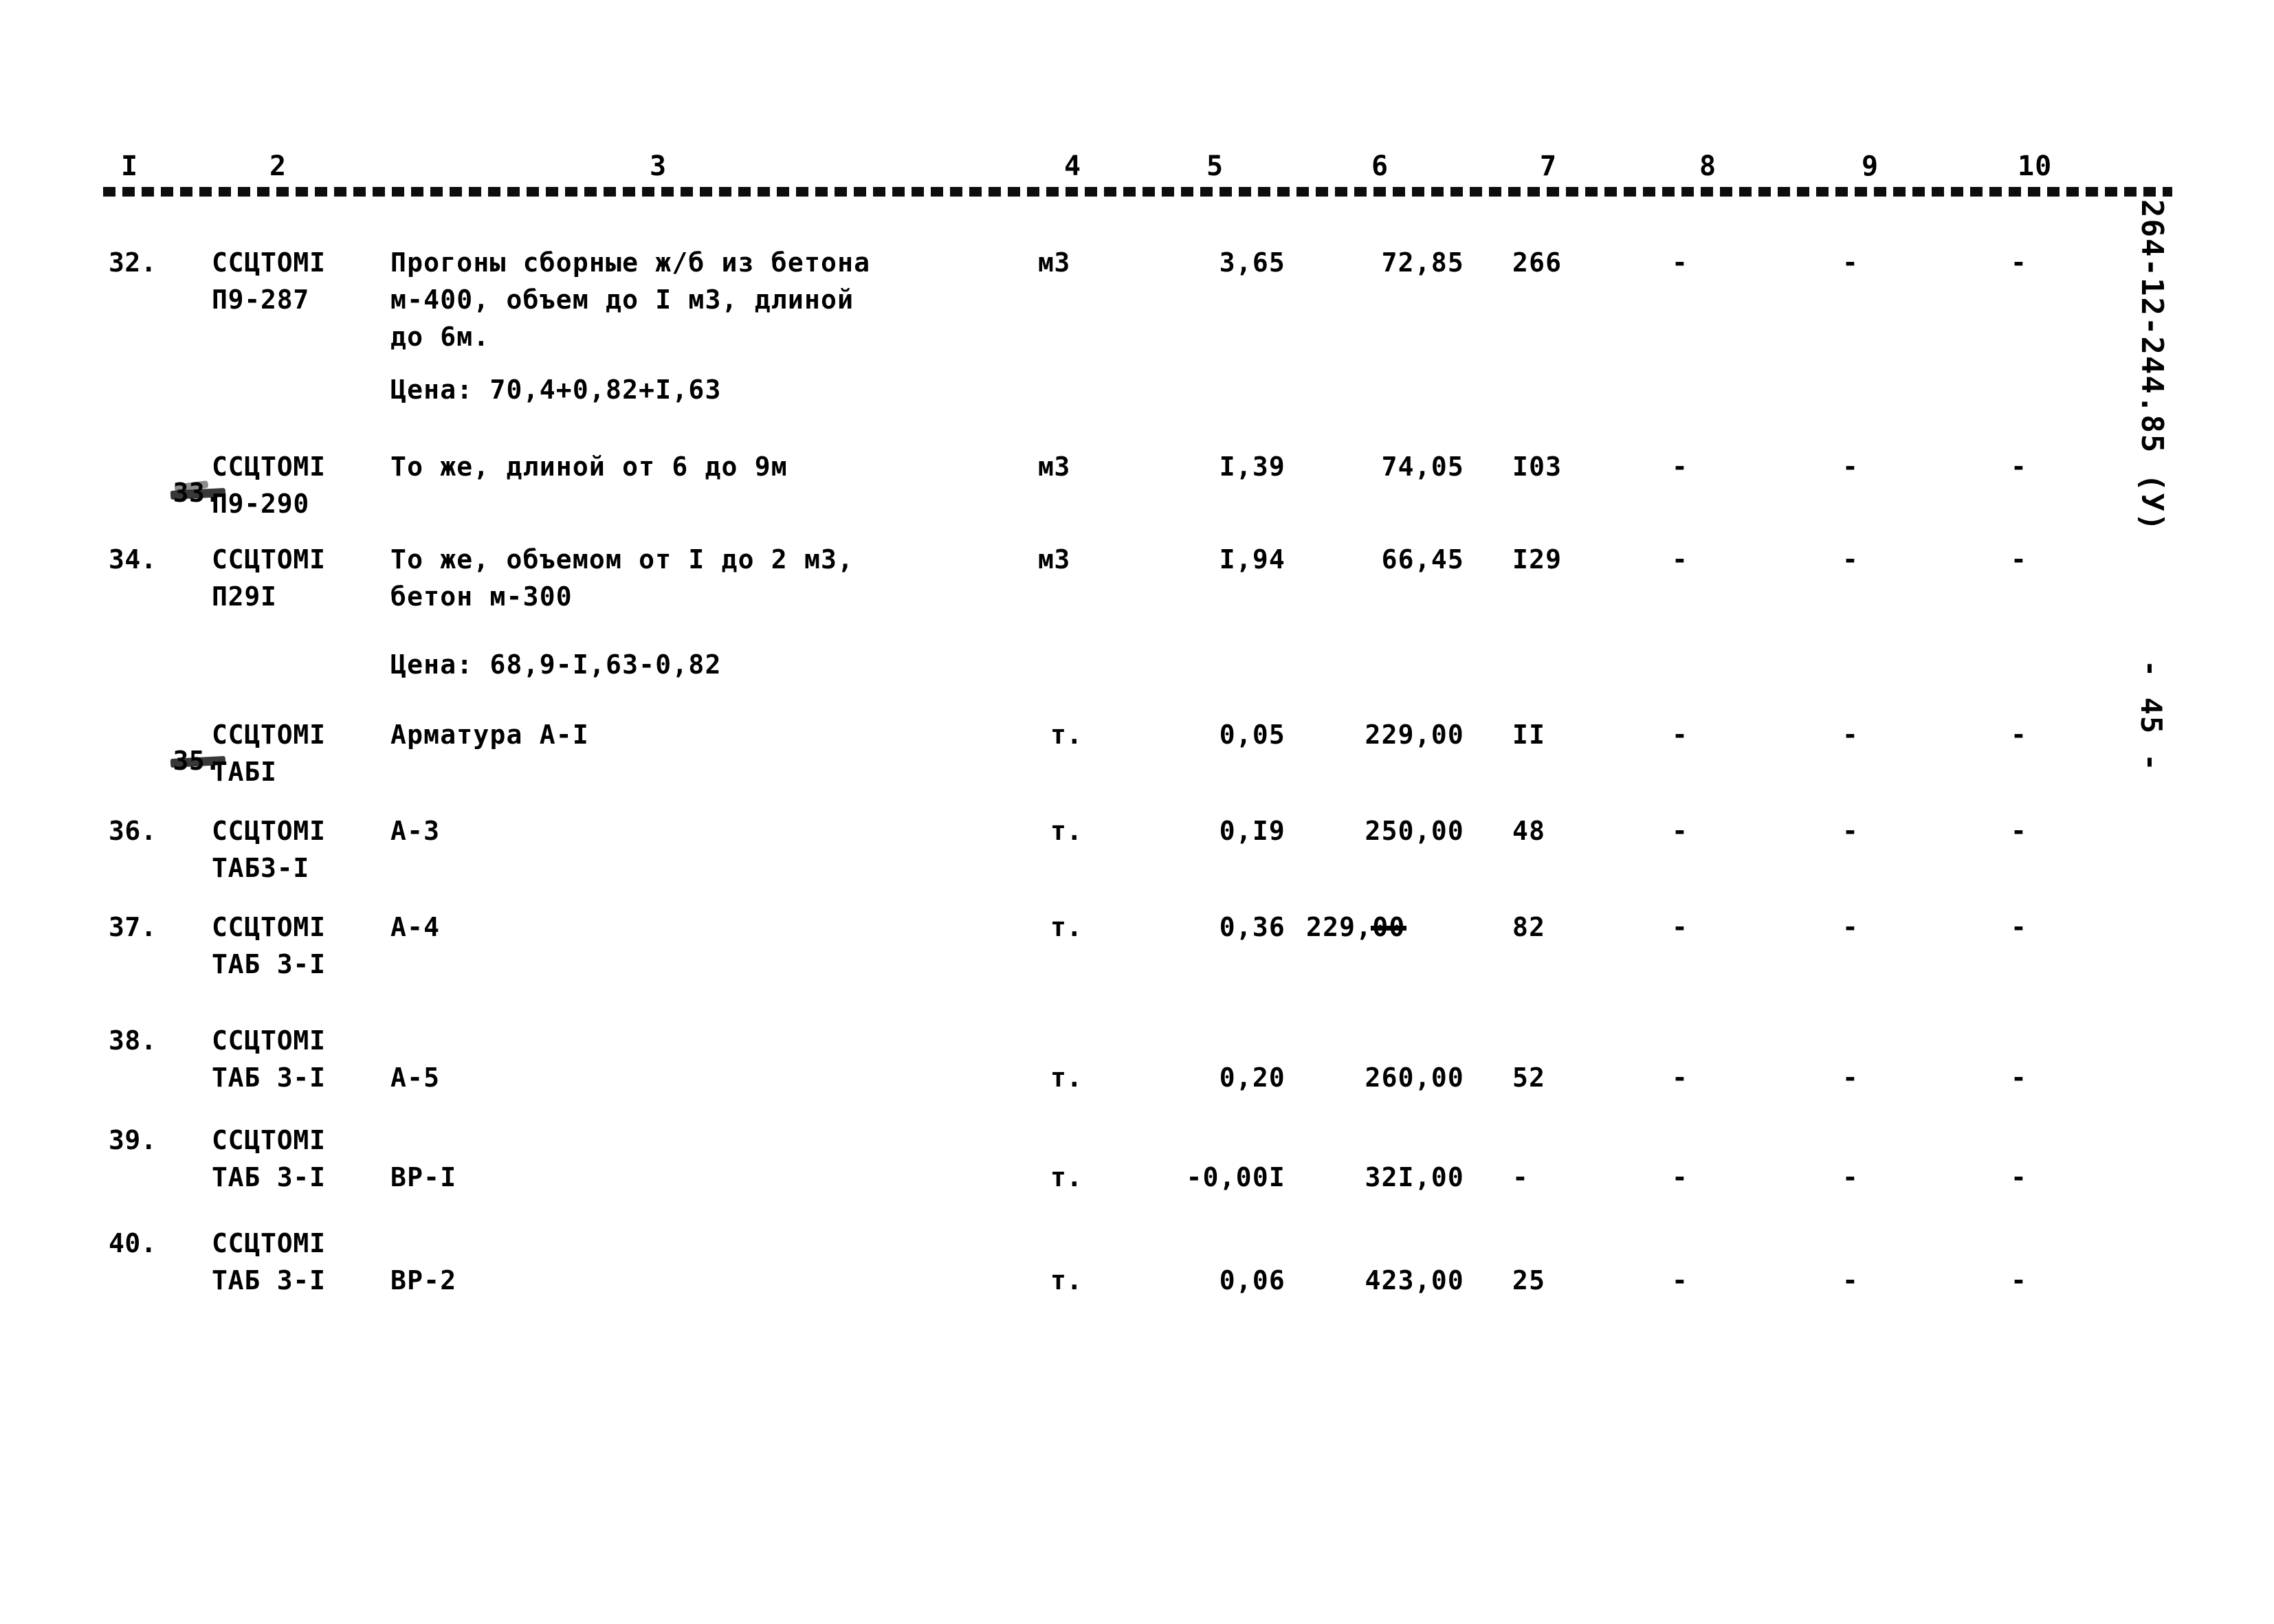 This screenshot has height=1624, width=2274. Describe the element at coordinates (133, 559) in the screenshot. I see `row-number: 34.` at that location.